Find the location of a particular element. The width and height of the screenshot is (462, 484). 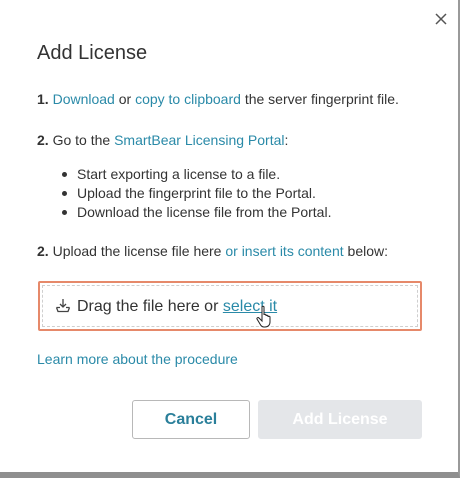

copy-to-clipboard-link: copy to clipboard is located at coordinates (188, 99).